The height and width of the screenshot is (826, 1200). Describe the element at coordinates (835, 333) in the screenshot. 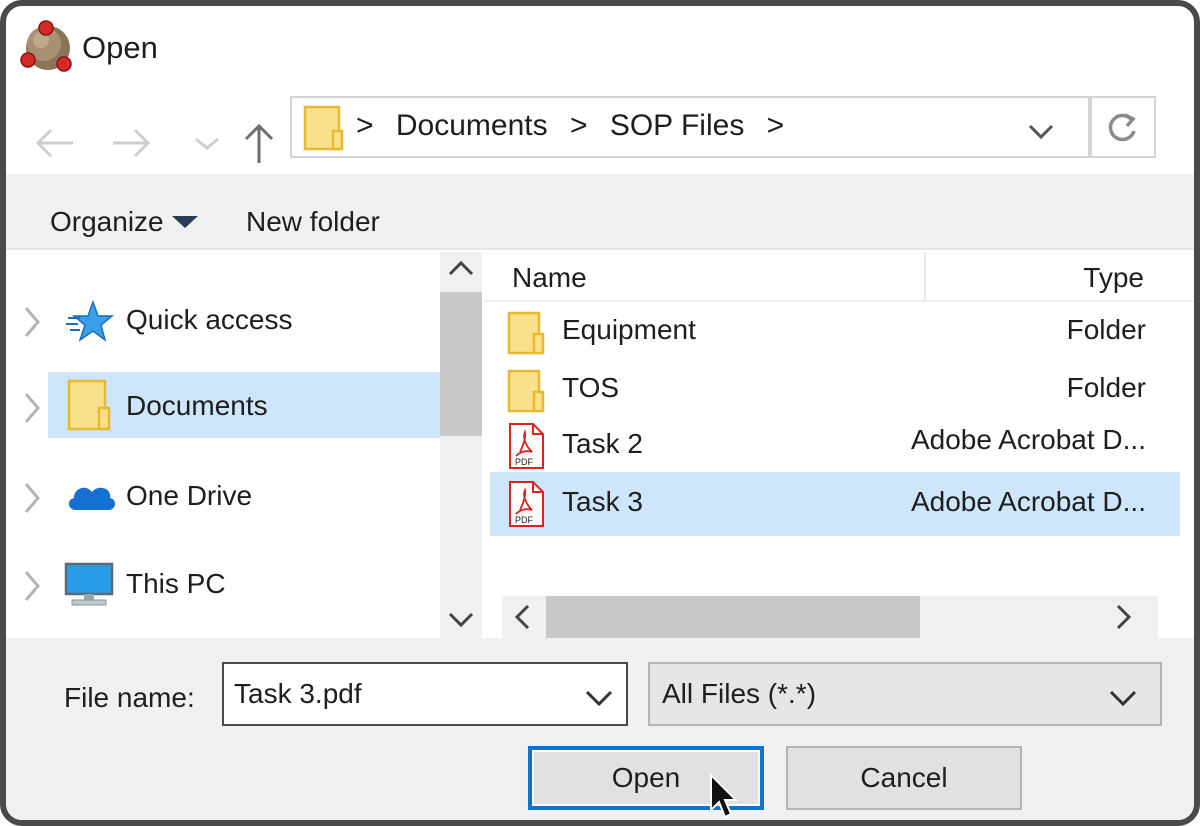

I see `file-row-equipment: Equipment Folder` at that location.